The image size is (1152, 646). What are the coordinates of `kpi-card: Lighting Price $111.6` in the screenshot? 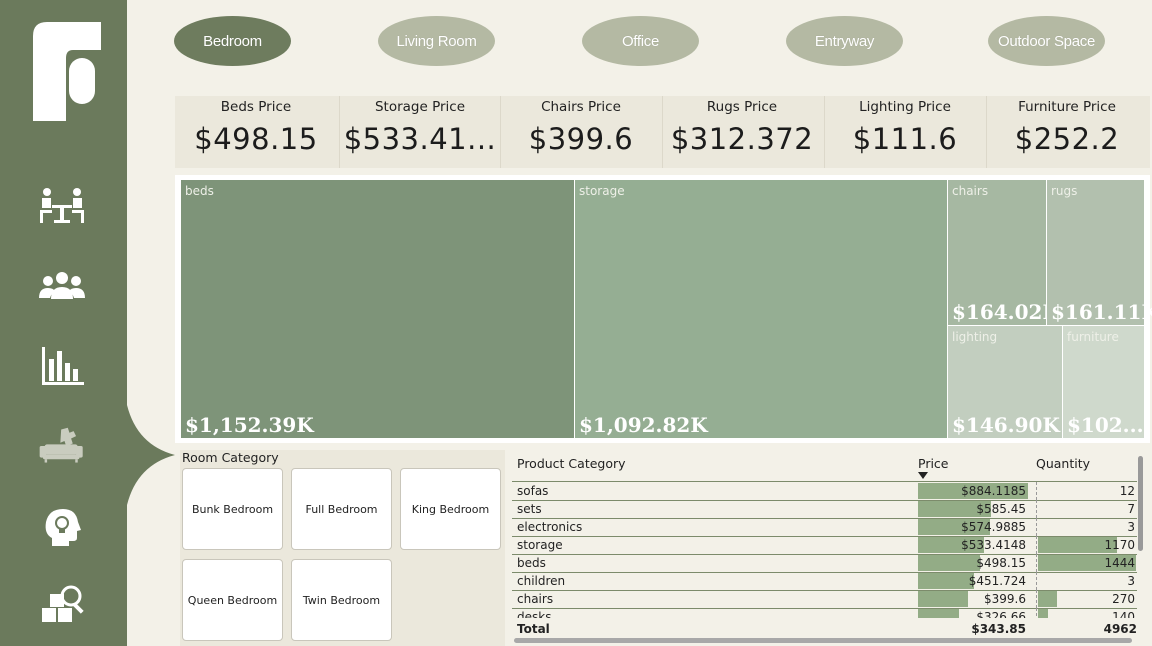 It's located at (905, 132).